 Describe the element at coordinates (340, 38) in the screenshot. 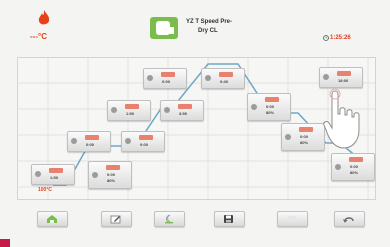

I see `remaining-time: 1:25:26` at that location.